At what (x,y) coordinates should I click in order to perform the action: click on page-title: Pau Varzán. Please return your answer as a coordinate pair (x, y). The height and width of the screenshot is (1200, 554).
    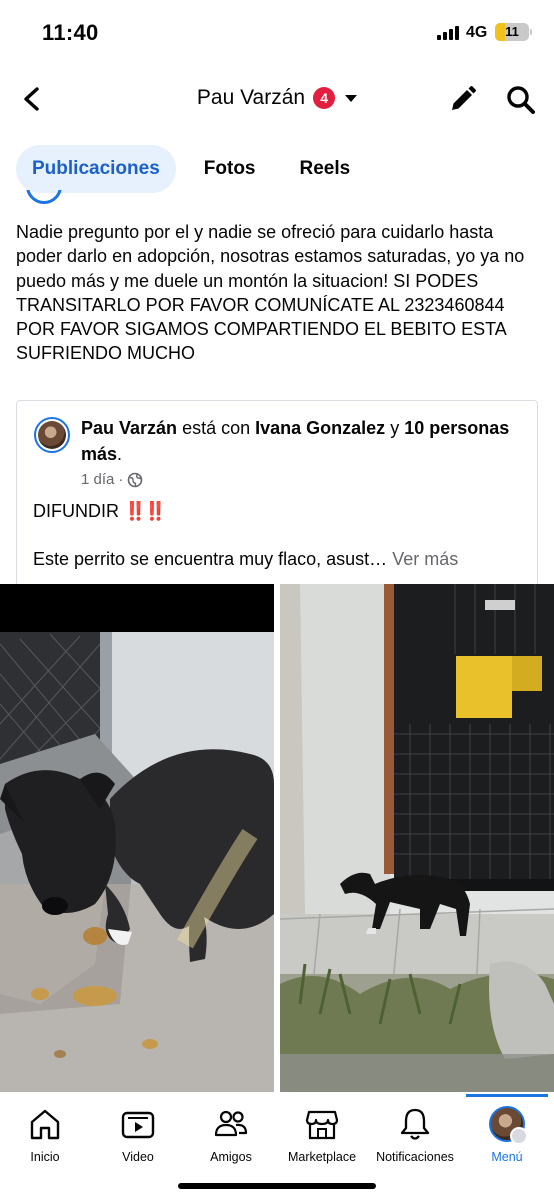
    Looking at the image, I should click on (251, 97).